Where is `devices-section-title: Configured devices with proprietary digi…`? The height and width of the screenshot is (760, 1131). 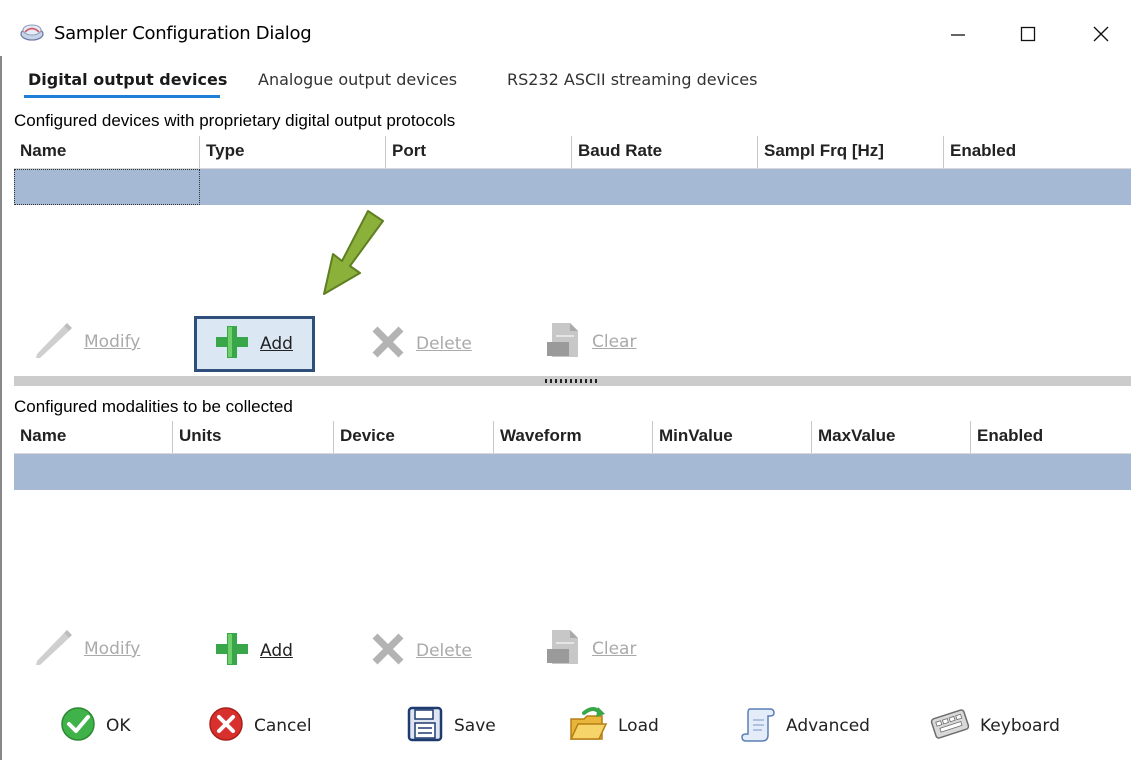
devices-section-title: Configured devices with proprietary digi… is located at coordinates (235, 120).